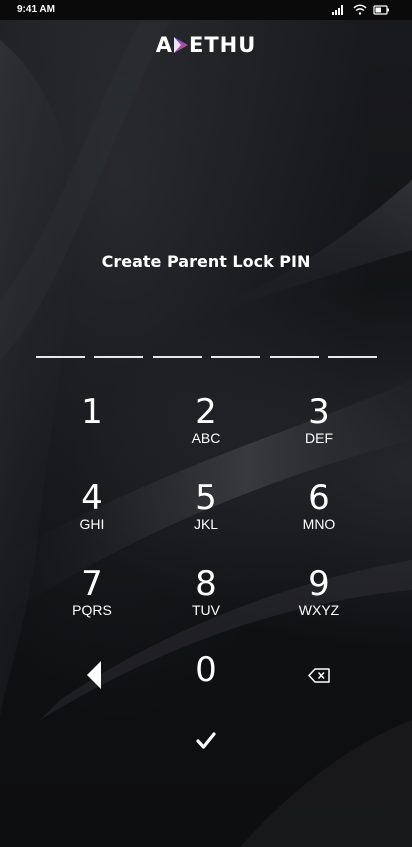 Image resolution: width=412 pixels, height=847 pixels. Describe the element at coordinates (92, 524) in the screenshot. I see `key-letters: GHI` at that location.